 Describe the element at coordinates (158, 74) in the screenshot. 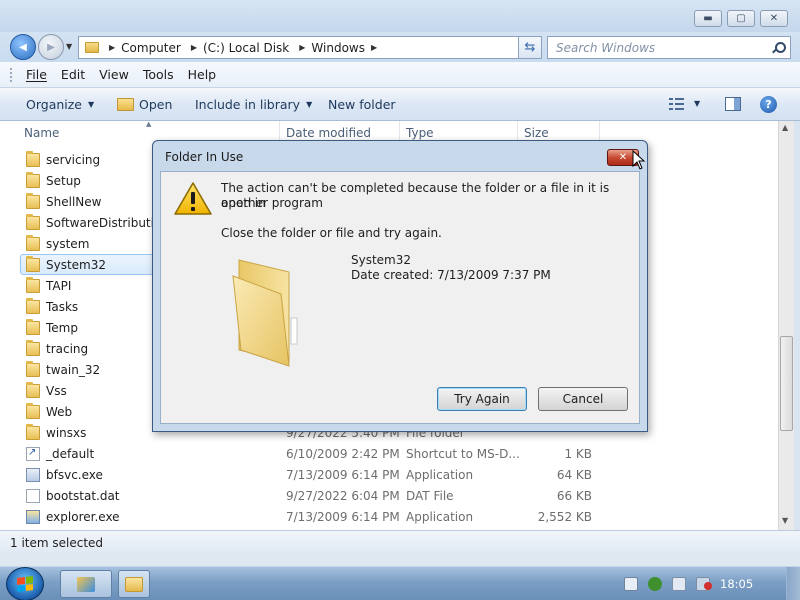

I see `menu-tools: Tools` at that location.